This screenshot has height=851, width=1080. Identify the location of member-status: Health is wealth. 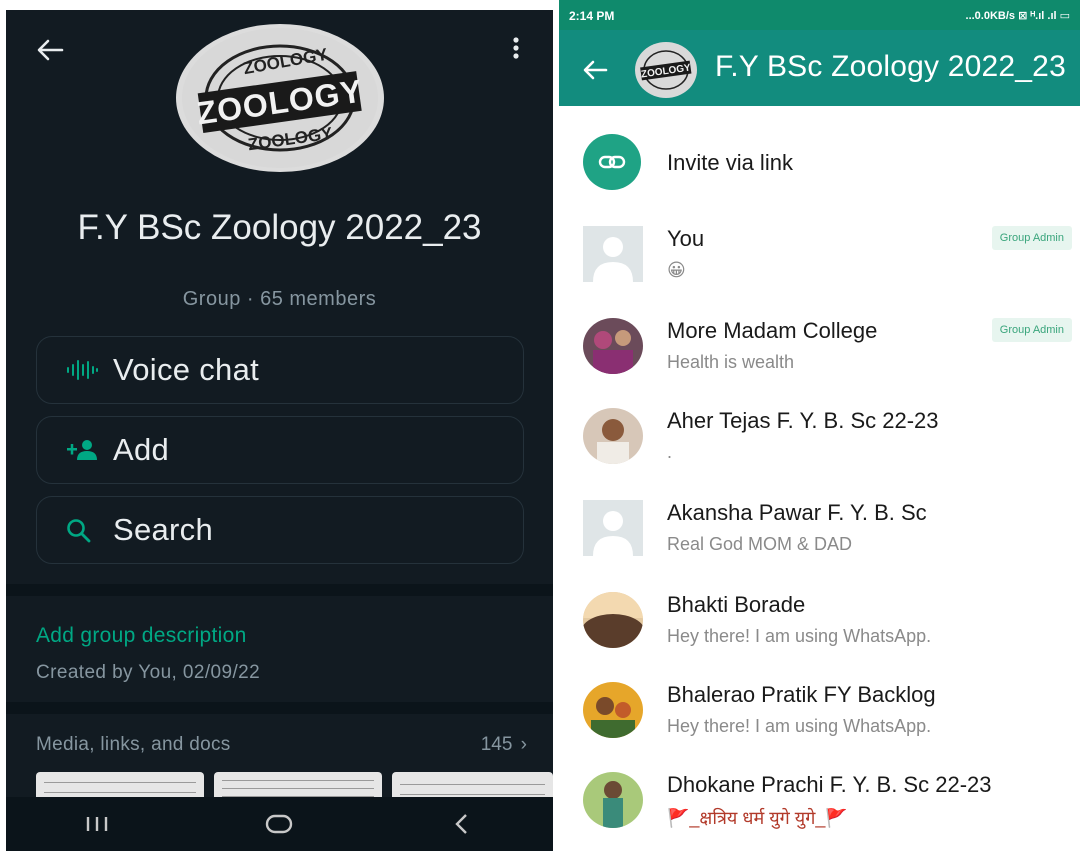
(731, 362).